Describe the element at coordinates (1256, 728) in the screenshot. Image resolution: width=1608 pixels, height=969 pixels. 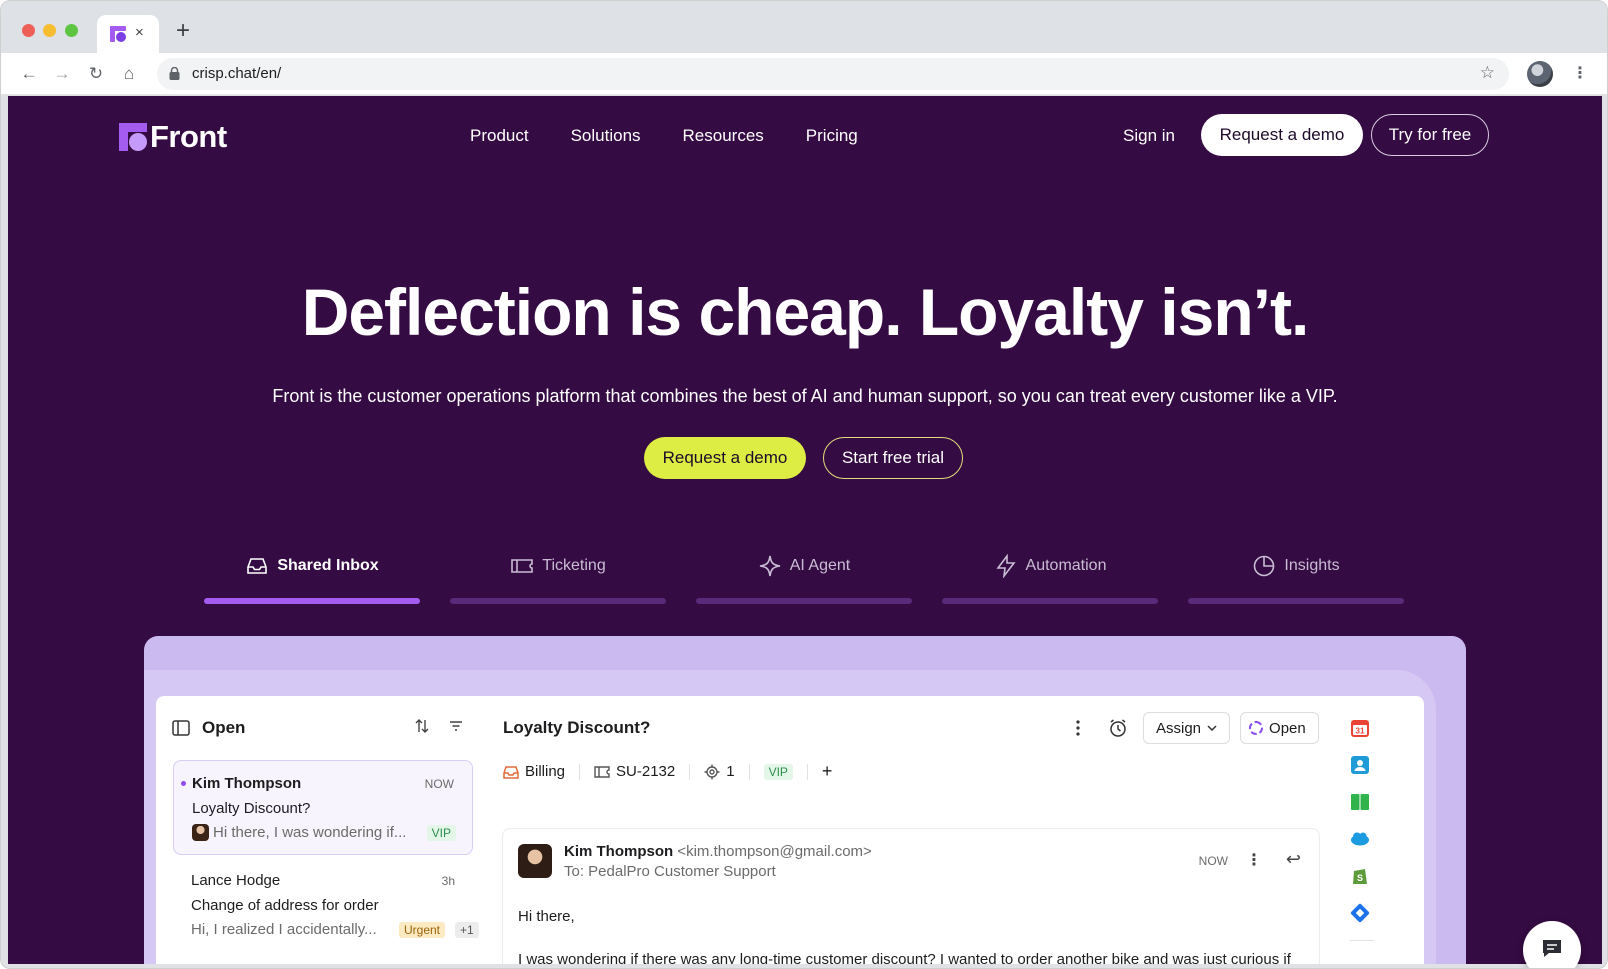
I see `open-status-icon` at that location.